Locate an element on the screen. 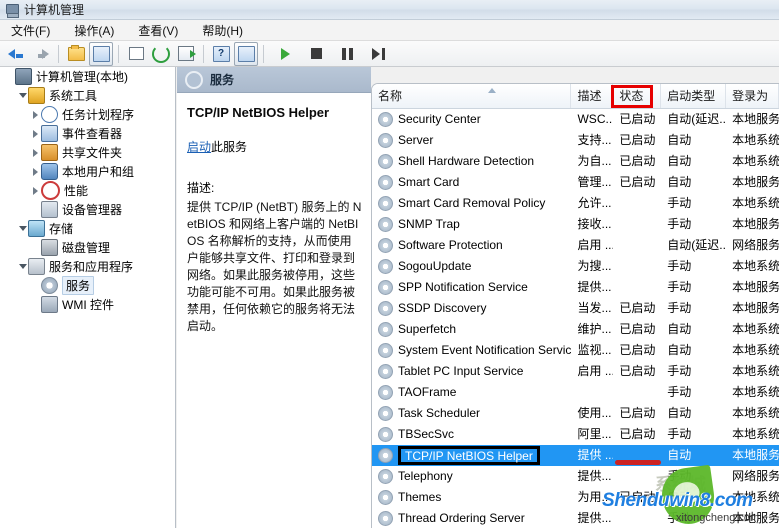 This screenshot has width=779, height=528. forward-button is located at coordinates (41, 54).